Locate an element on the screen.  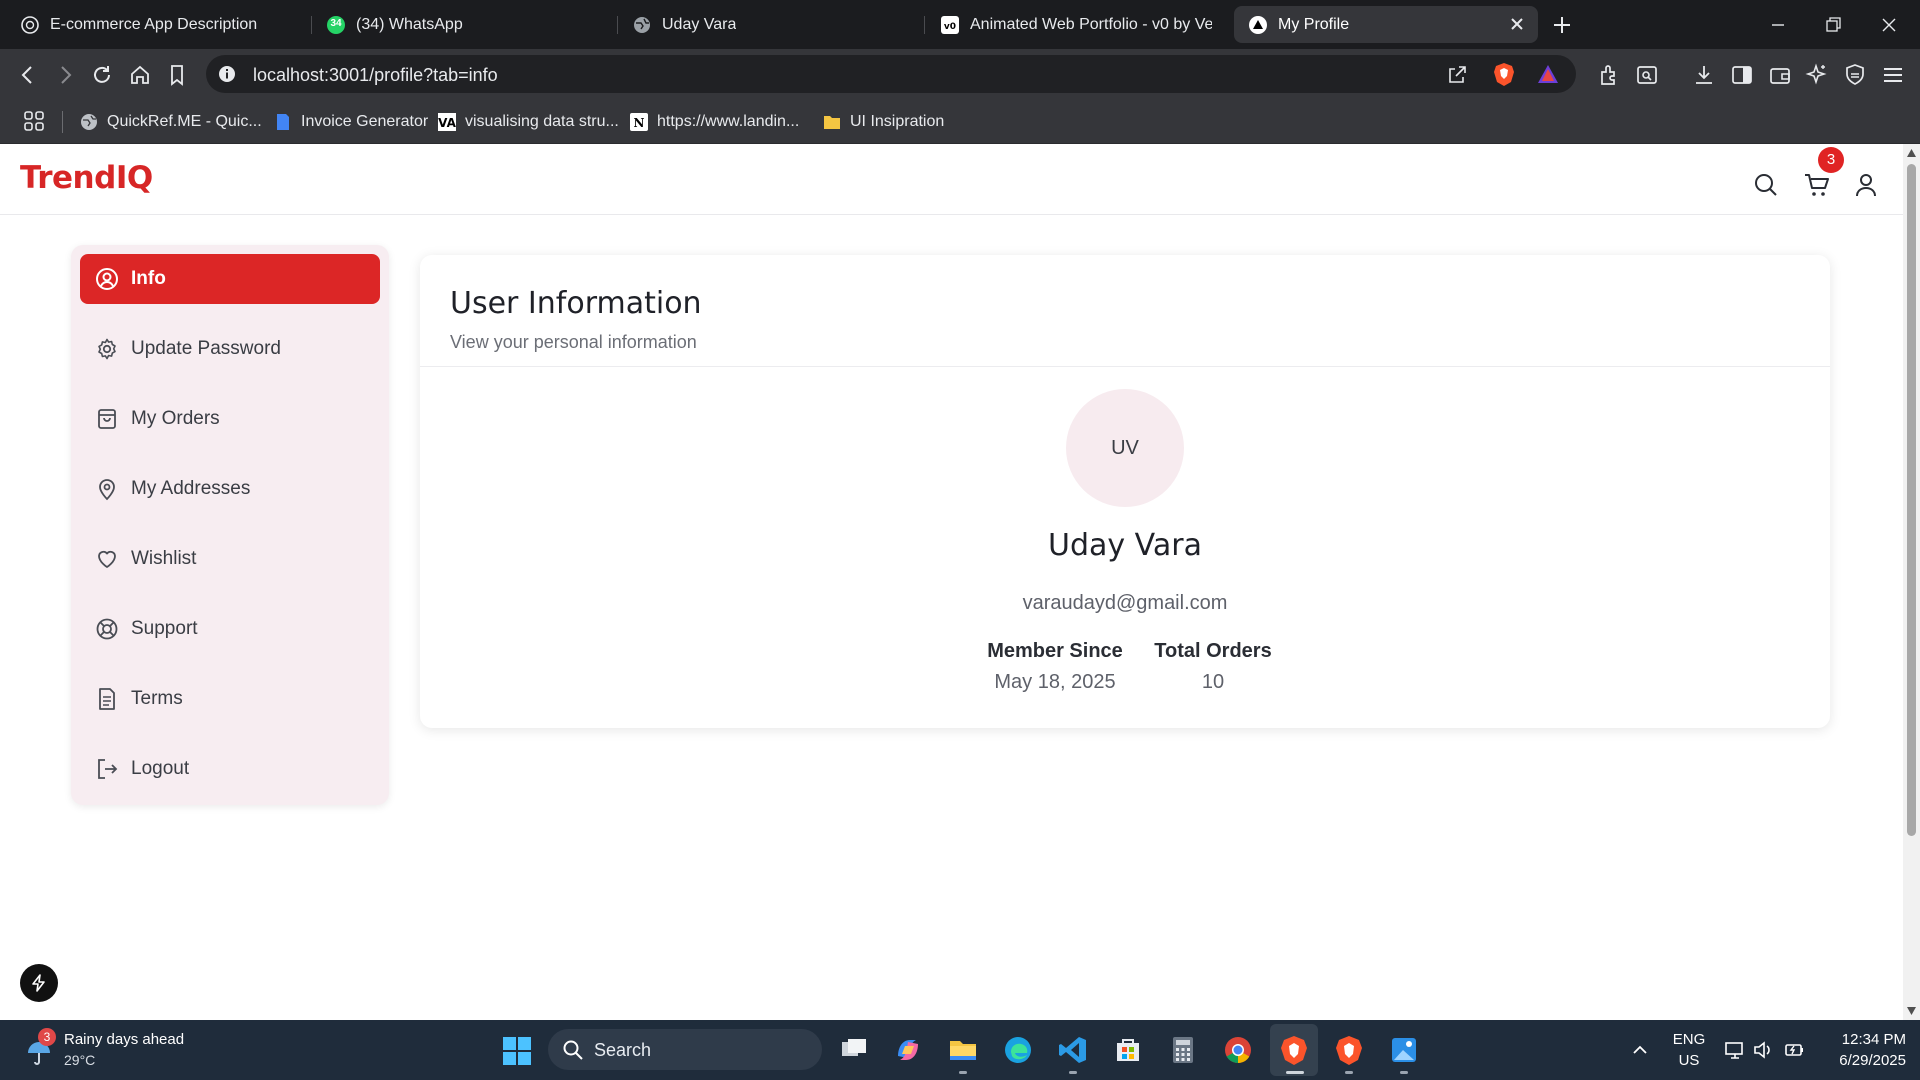
leo-ai-icon is located at coordinates (1817, 75).